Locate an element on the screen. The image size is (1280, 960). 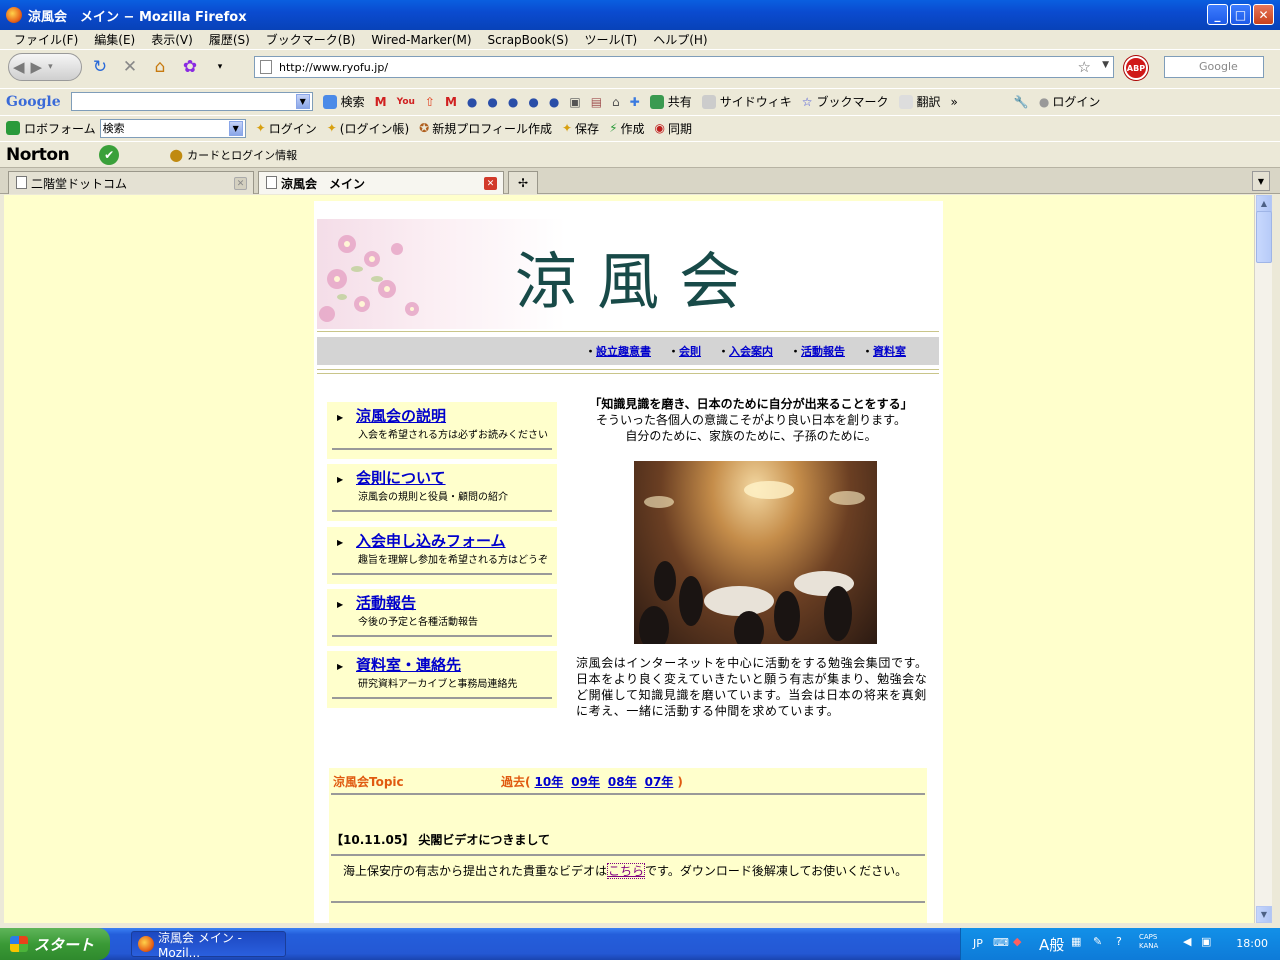
roboform-login-button: ✦ ログイン is located at coordinates (286, 128).